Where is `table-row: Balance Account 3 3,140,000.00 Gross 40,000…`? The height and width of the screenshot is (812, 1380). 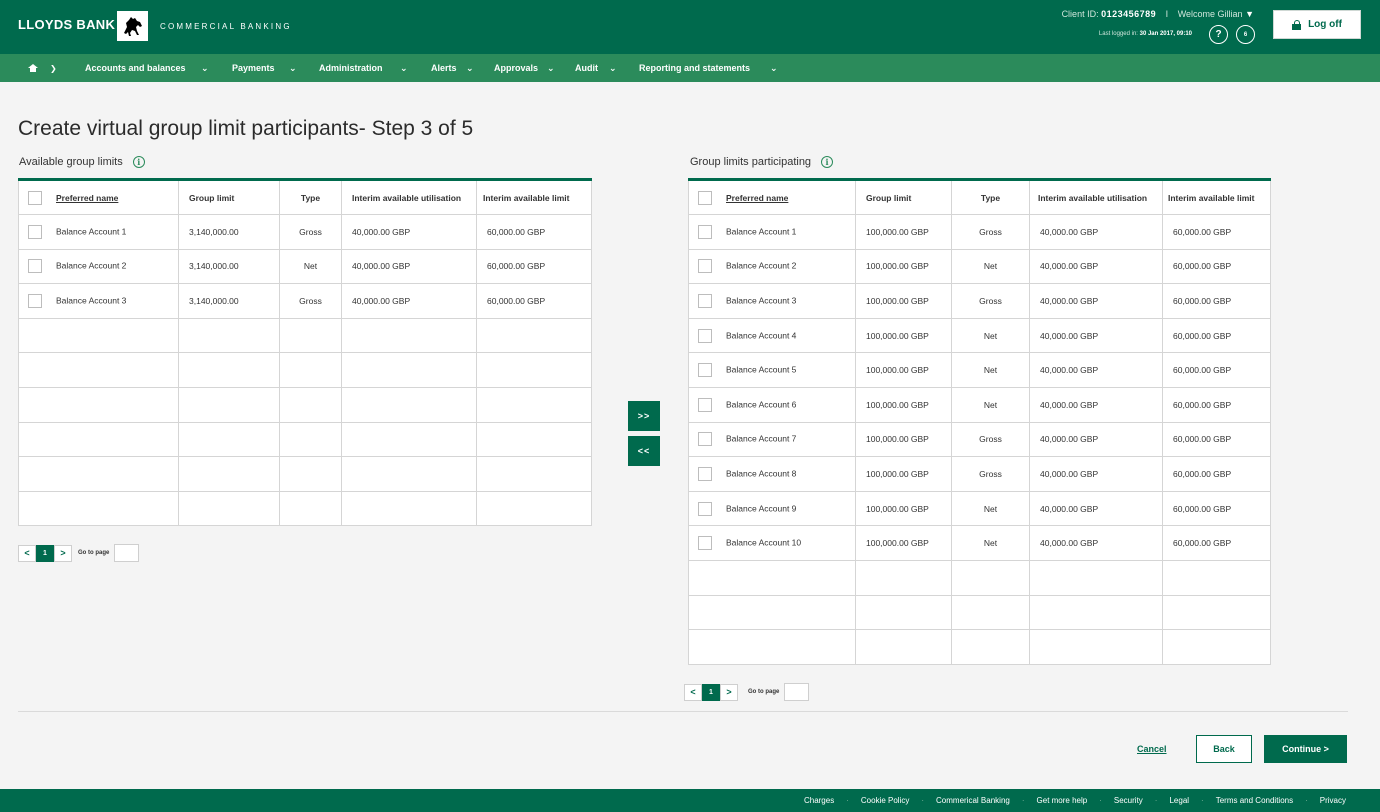 table-row: Balance Account 3 3,140,000.00 Gross 40,000… is located at coordinates (305, 301).